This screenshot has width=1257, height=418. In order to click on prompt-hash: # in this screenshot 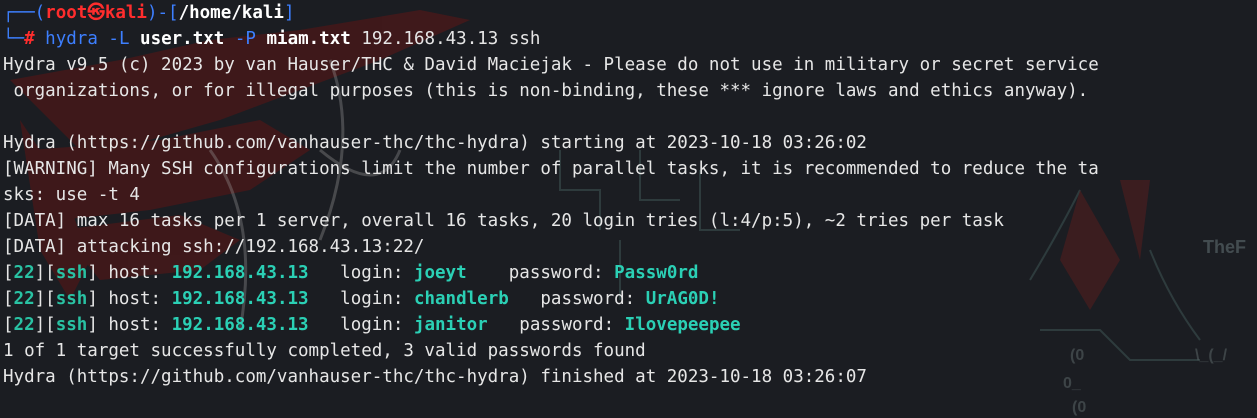, I will do `click(29, 39)`.